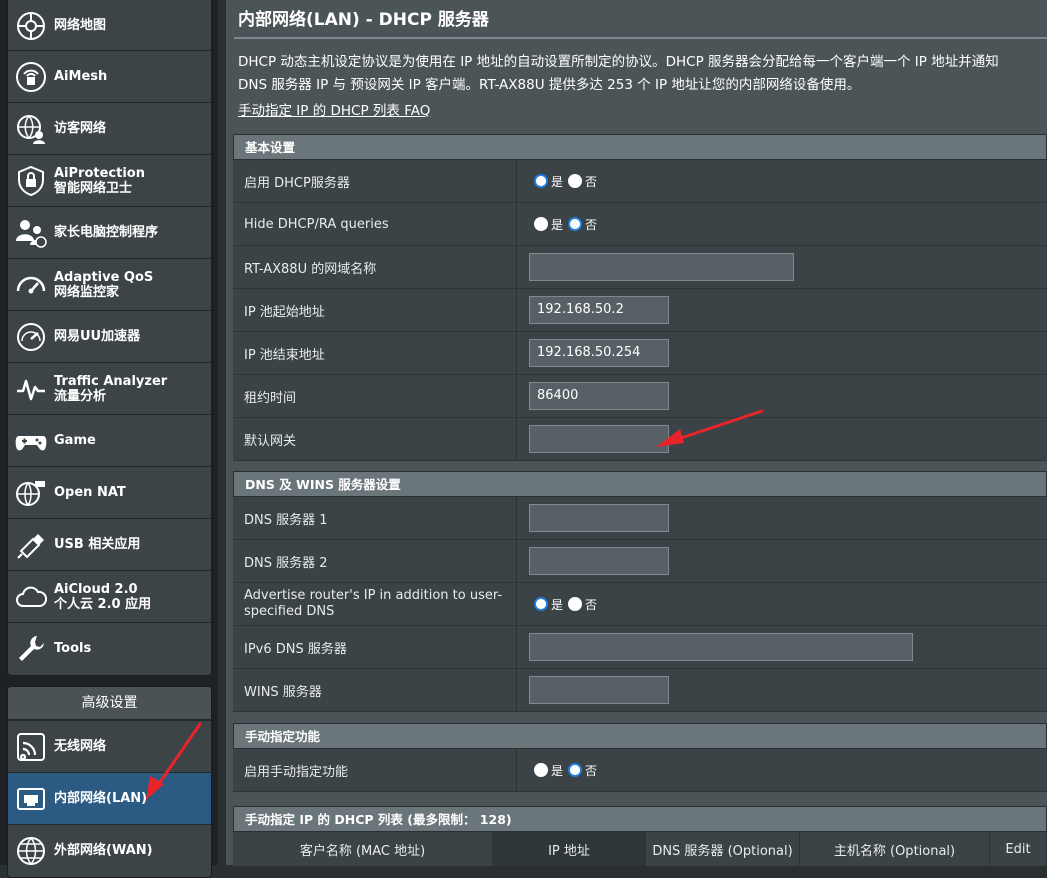 The height and width of the screenshot is (878, 1047). What do you see at coordinates (106, 232) in the screenshot?
I see `sidebar-item-label: 家长电脑控制程序` at bounding box center [106, 232].